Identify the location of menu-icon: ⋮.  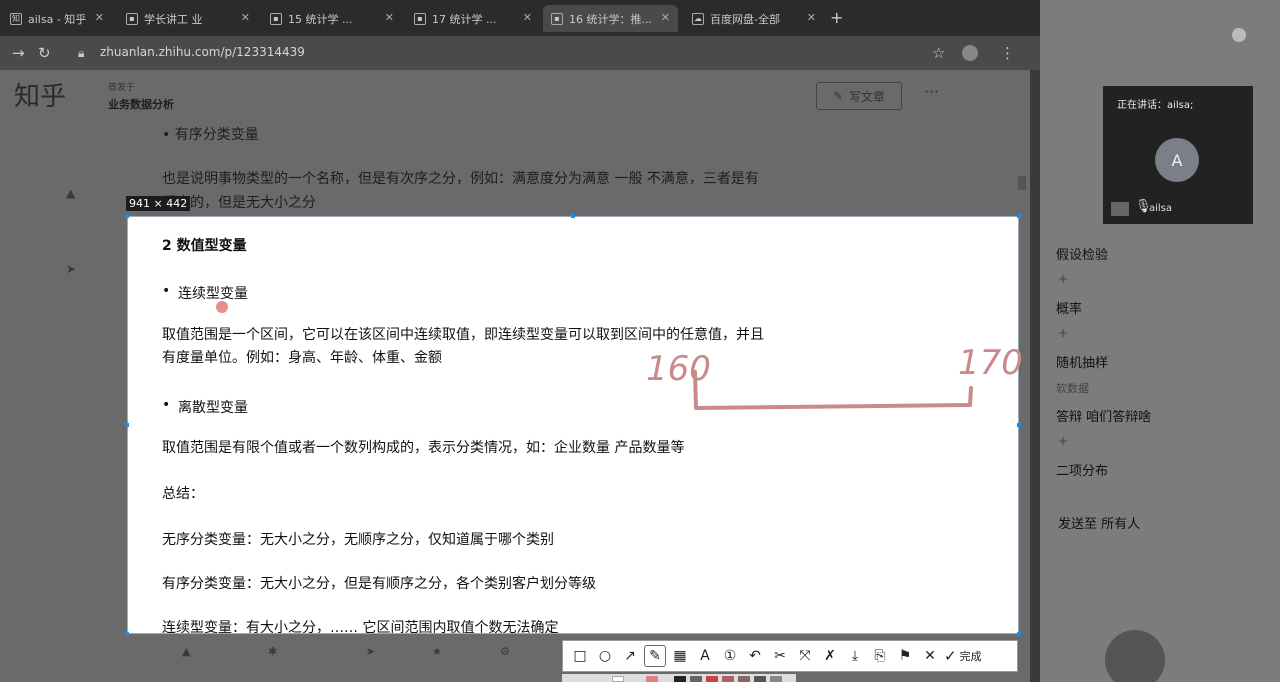
(1007, 53).